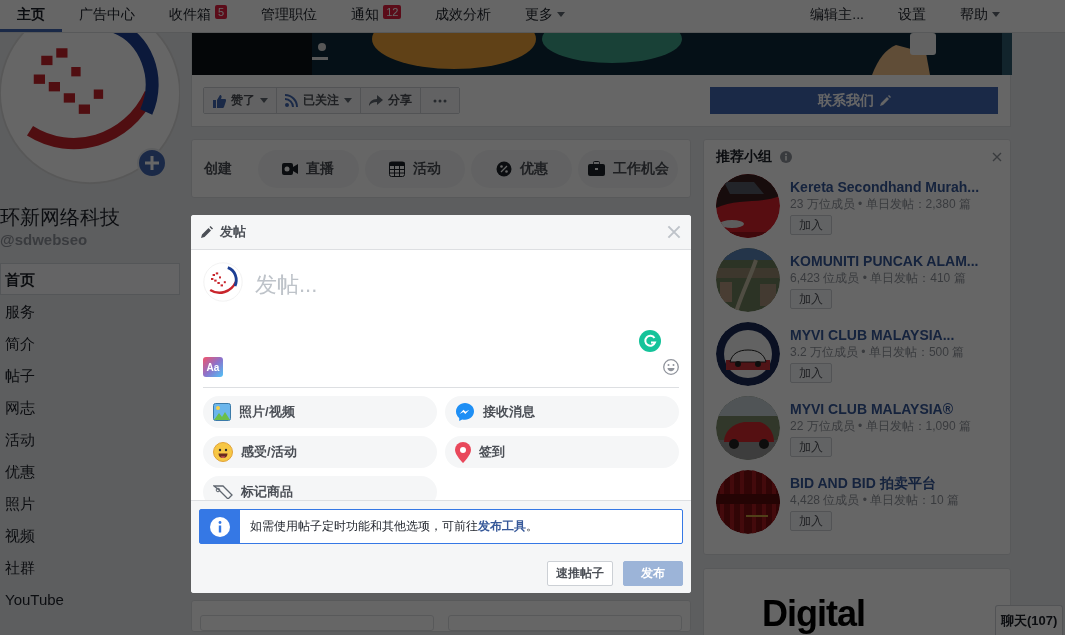  Describe the element at coordinates (219, 100) in the screenshot. I see `thumbs-up-icon` at that location.